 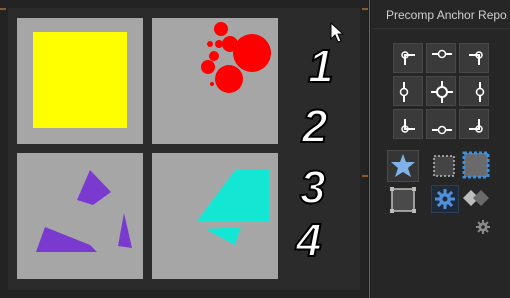 I want to click on selection-bounds-button, so click(x=476, y=165).